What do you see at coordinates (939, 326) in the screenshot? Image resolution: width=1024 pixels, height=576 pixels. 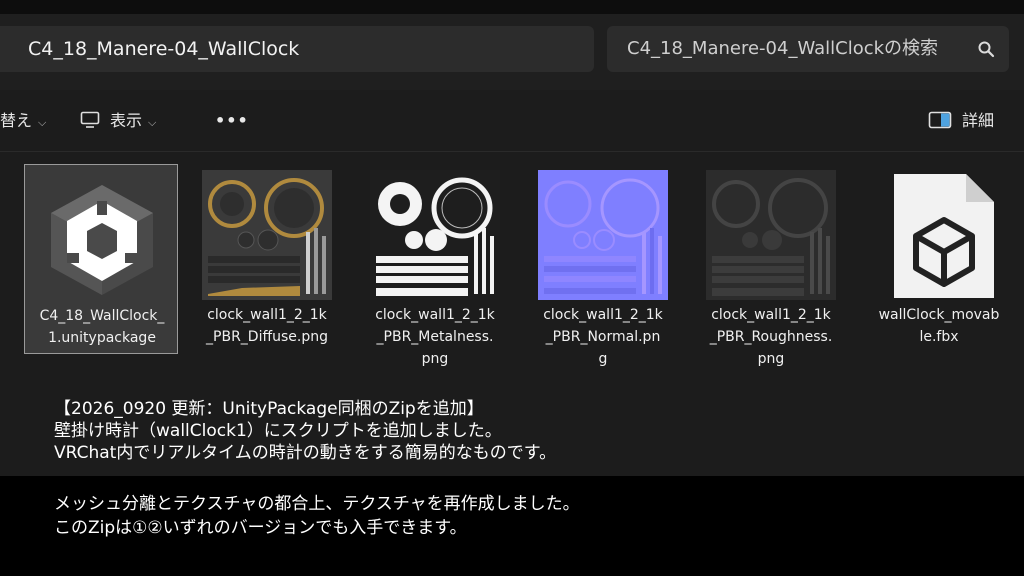 I see `file-name: wallClock_movab le.fbx` at bounding box center [939, 326].